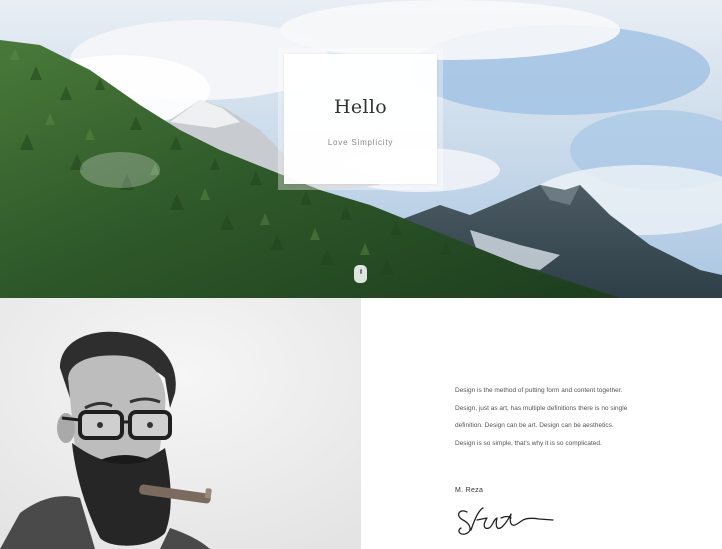 The width and height of the screenshot is (722, 549). Describe the element at coordinates (360, 106) in the screenshot. I see `hero-title: Hello` at that location.